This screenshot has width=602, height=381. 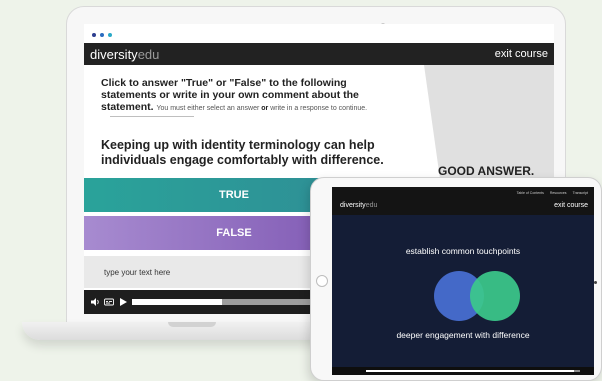 I want to click on browser-dots, so click(x=102, y=35).